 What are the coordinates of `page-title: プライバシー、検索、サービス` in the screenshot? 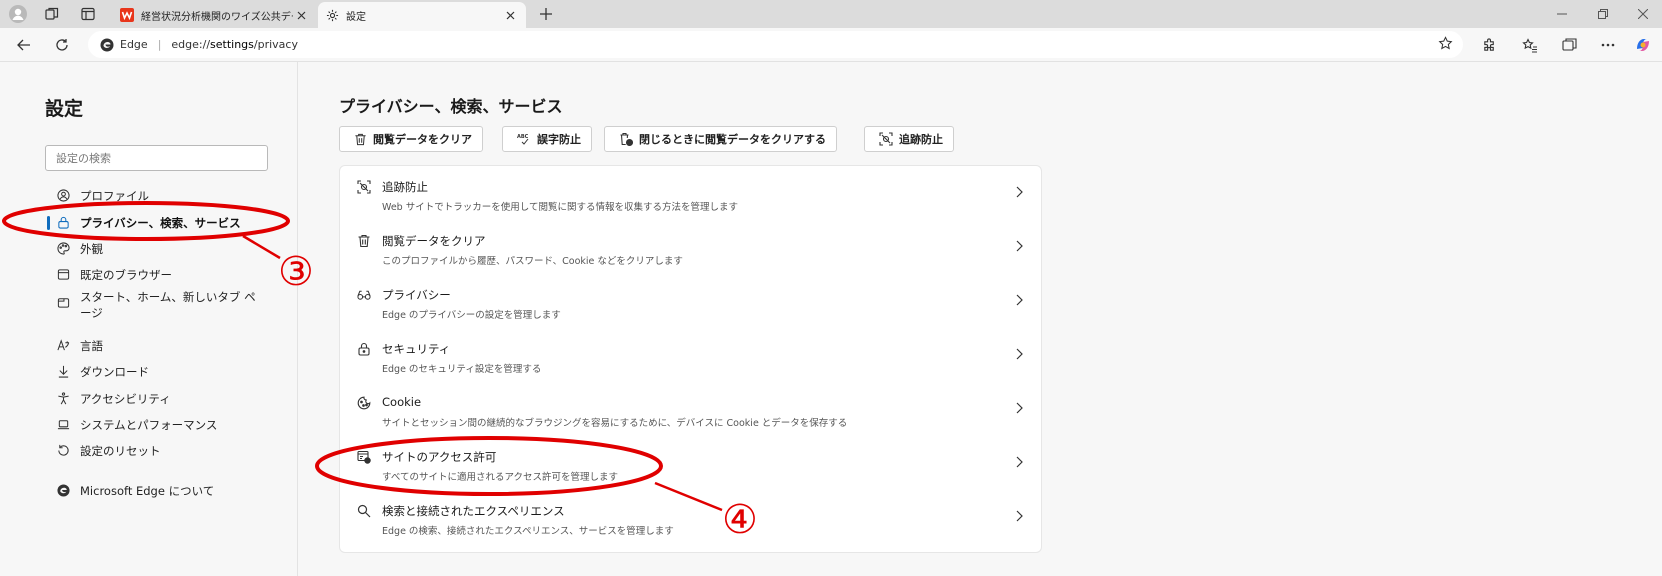 It's located at (451, 106).